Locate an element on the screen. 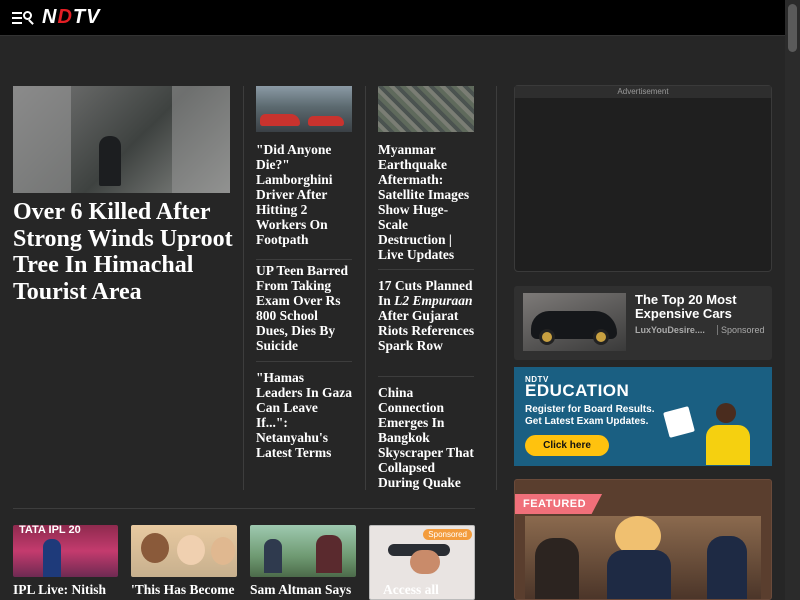  featured-tag: FEATURED is located at coordinates (559, 504).